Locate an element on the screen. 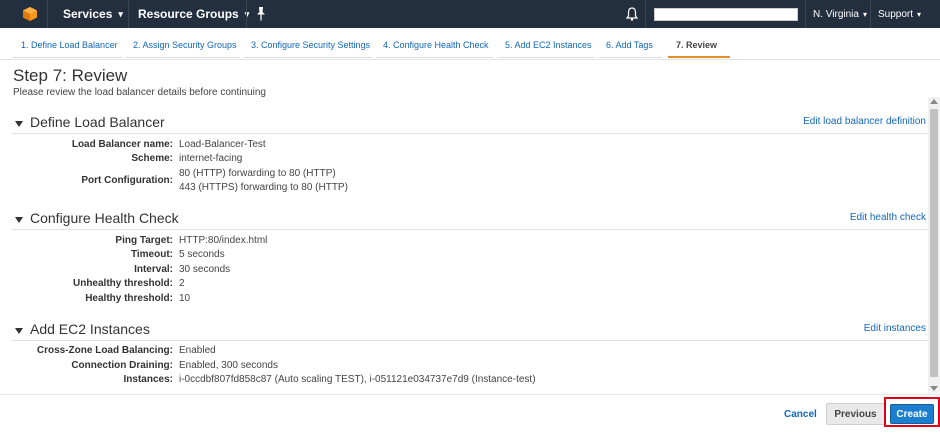 The image size is (940, 433). row-value: 5 seconds is located at coordinates (202, 254).